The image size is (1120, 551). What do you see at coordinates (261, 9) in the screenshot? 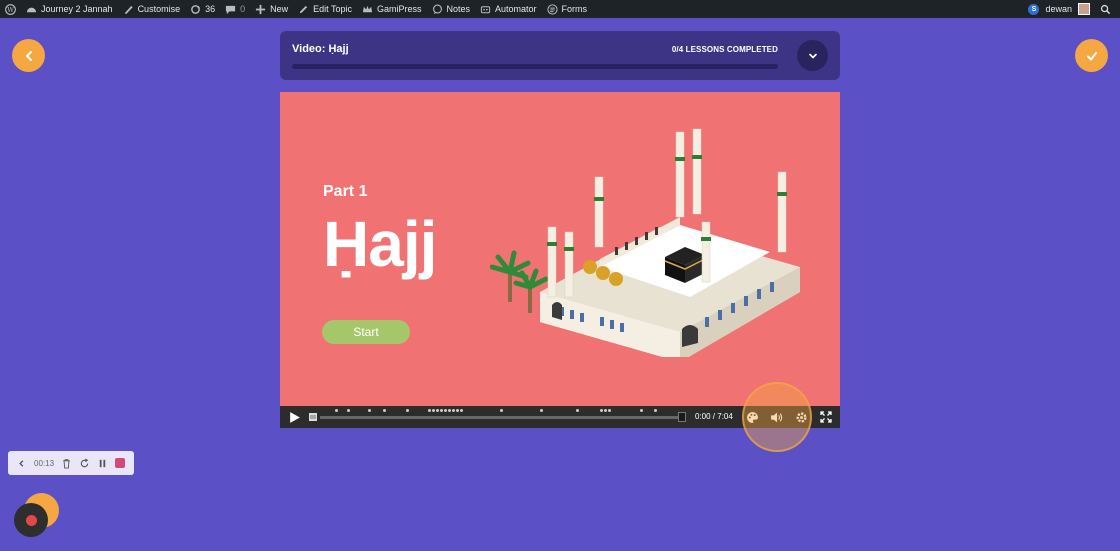
I see `plus-icon` at bounding box center [261, 9].